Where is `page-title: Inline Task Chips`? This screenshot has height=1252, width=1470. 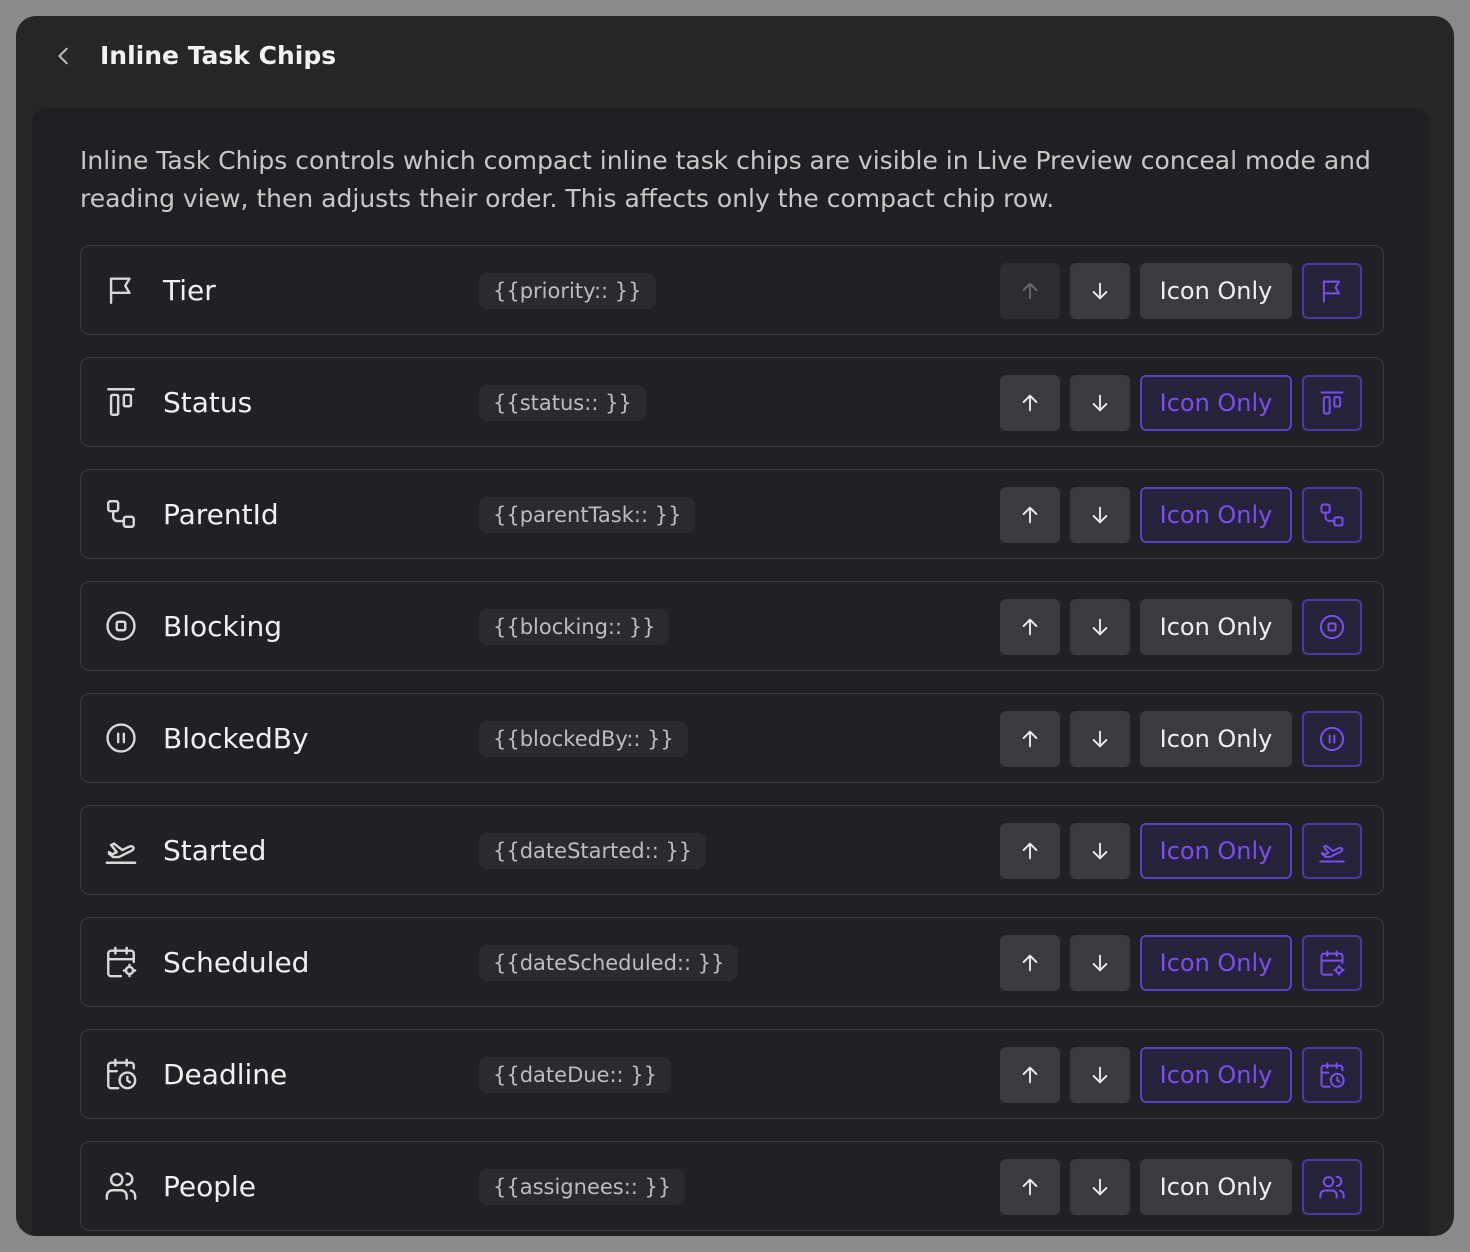
page-title: Inline Task Chips is located at coordinates (218, 55).